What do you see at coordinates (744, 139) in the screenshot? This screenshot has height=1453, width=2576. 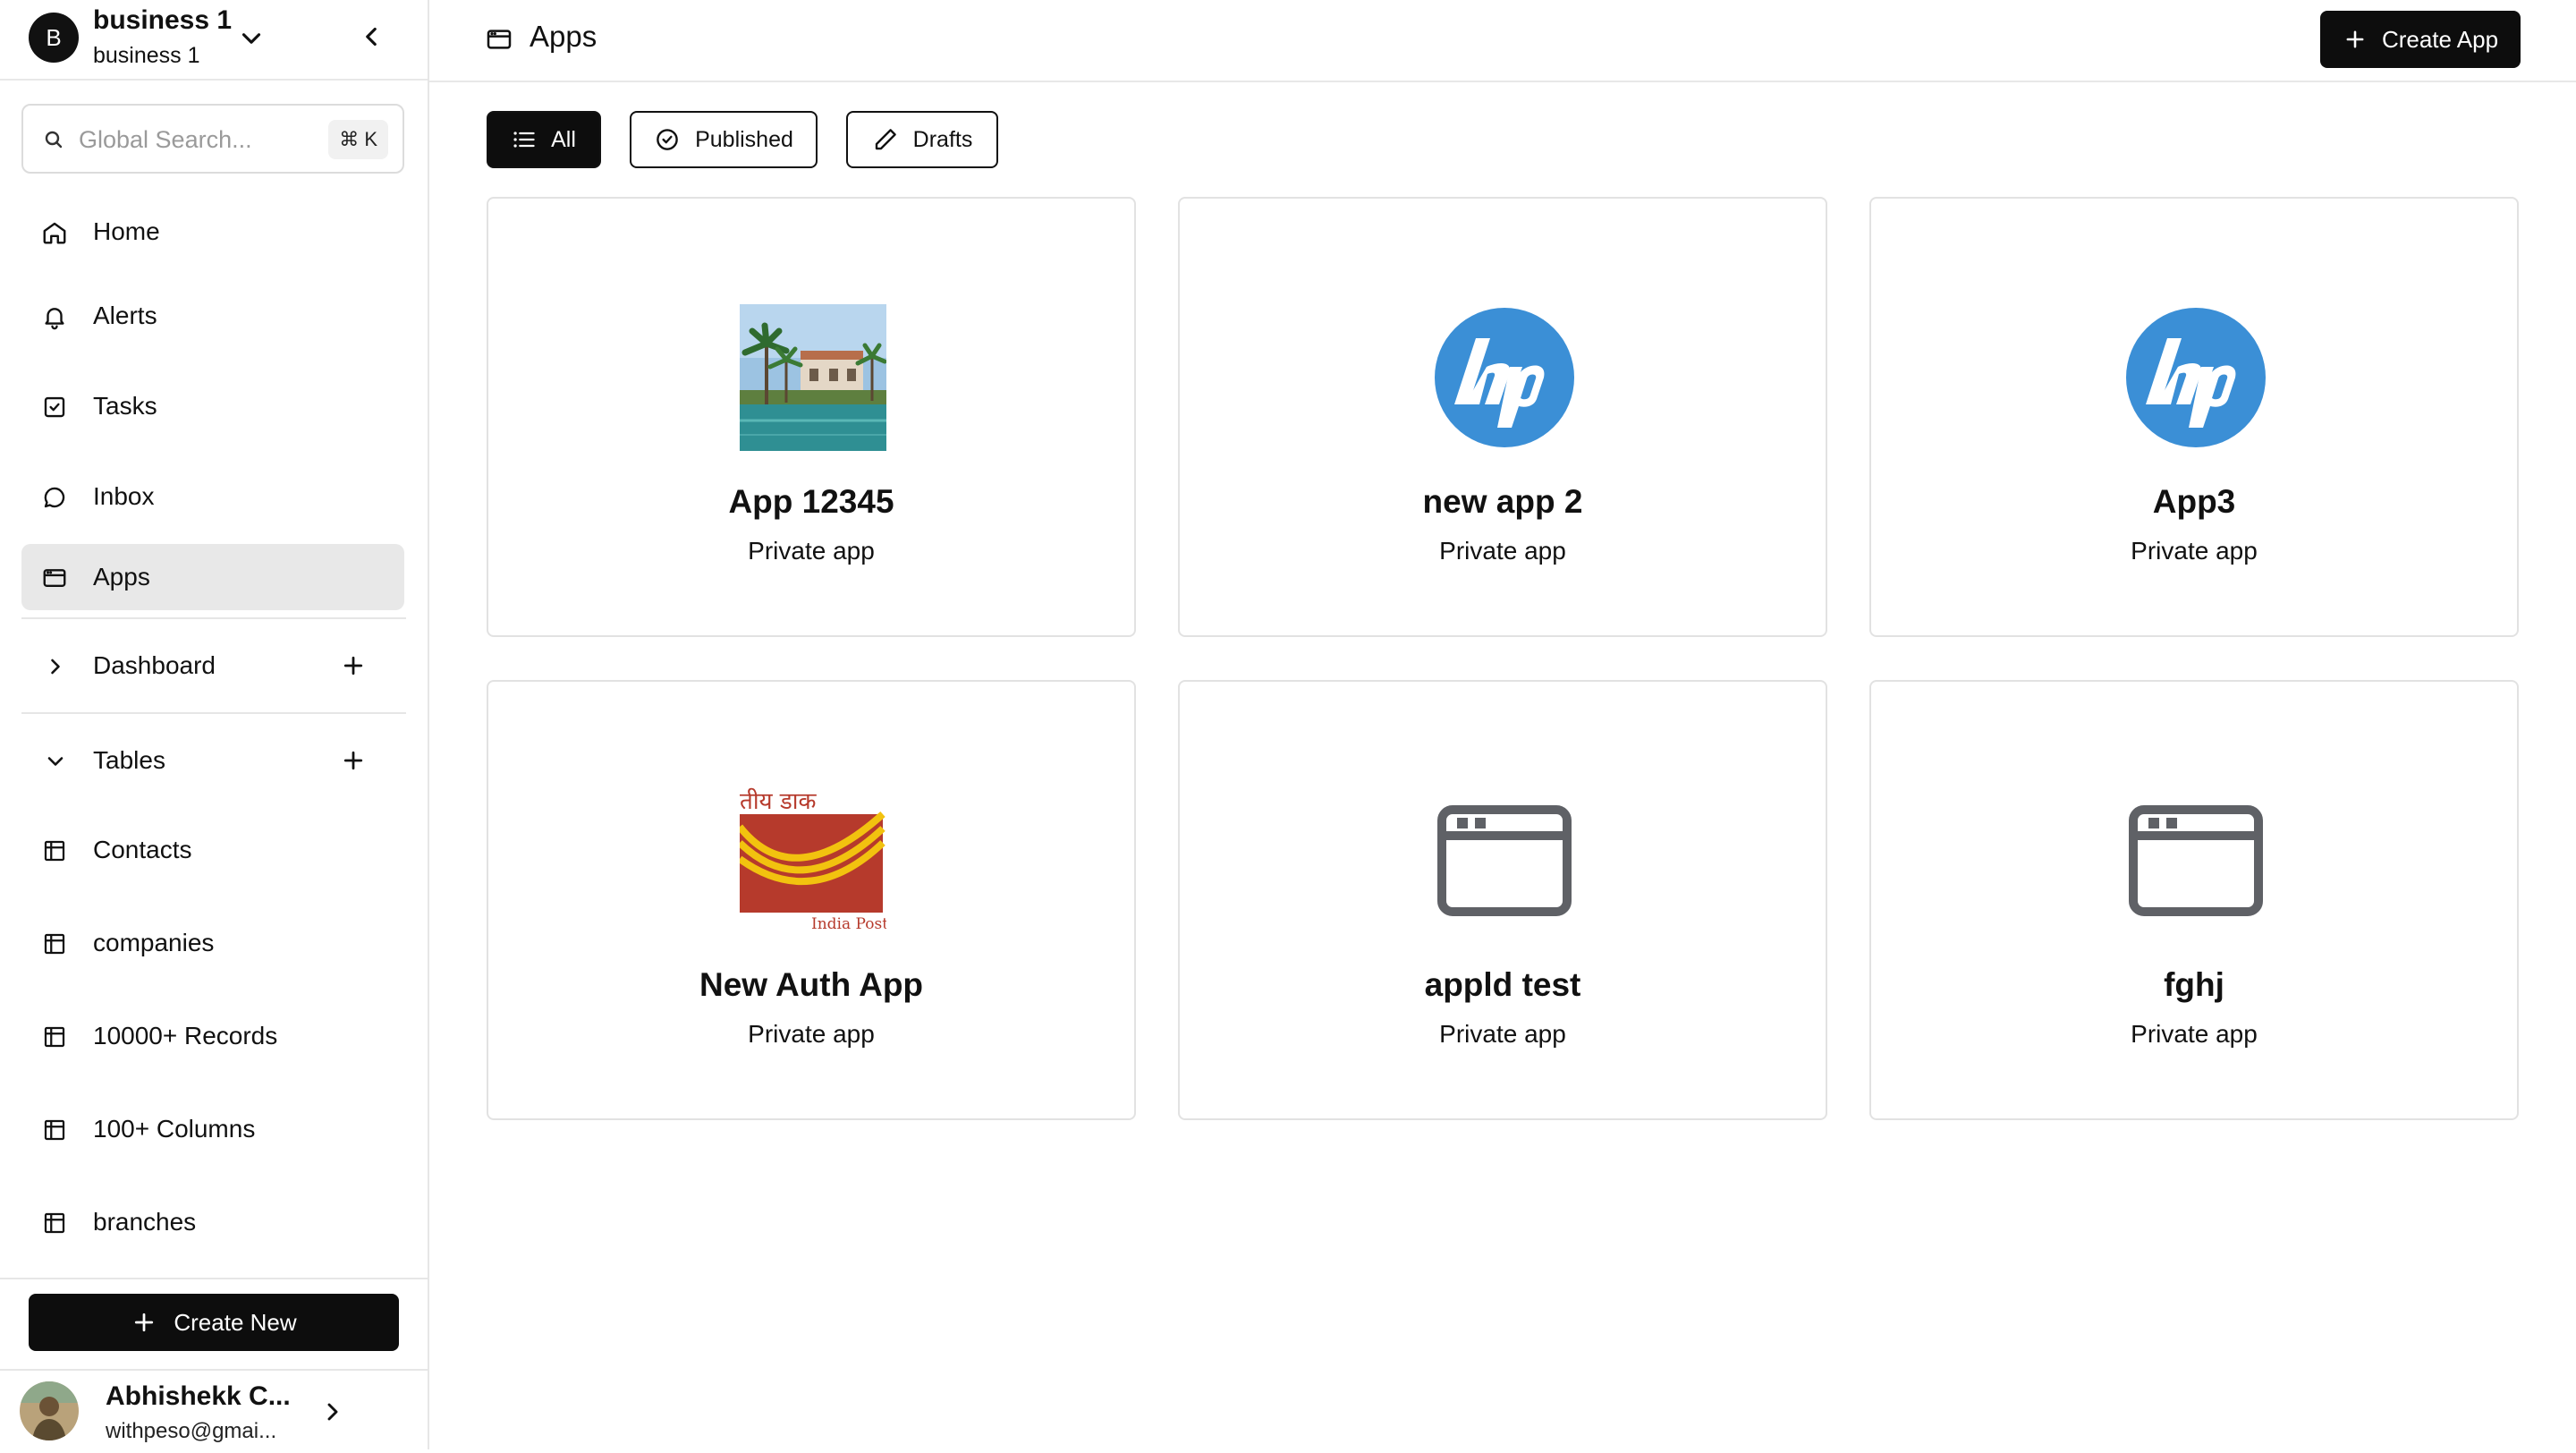 I see `filter-label: Published` at bounding box center [744, 139].